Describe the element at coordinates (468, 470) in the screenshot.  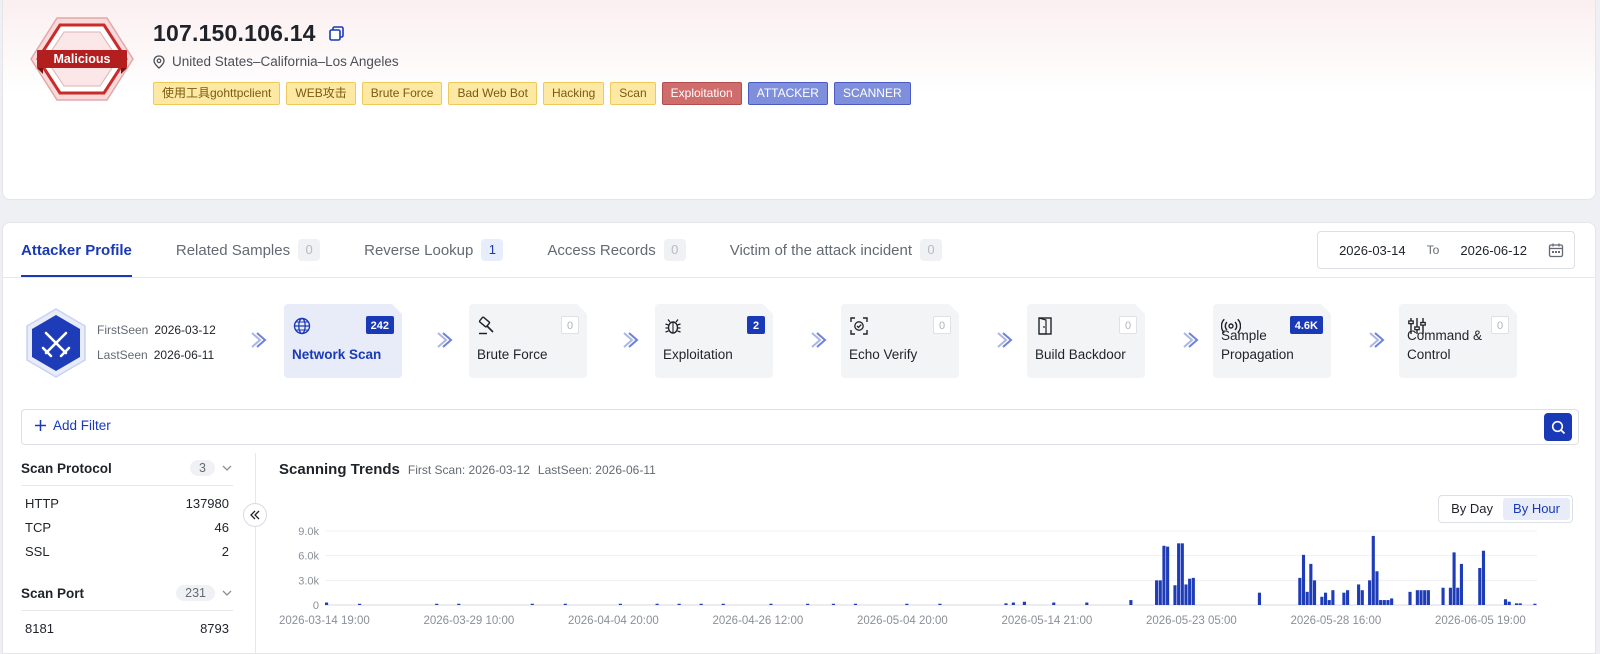
I see `chart-first-scan: First Scan: 2026-03-12` at that location.